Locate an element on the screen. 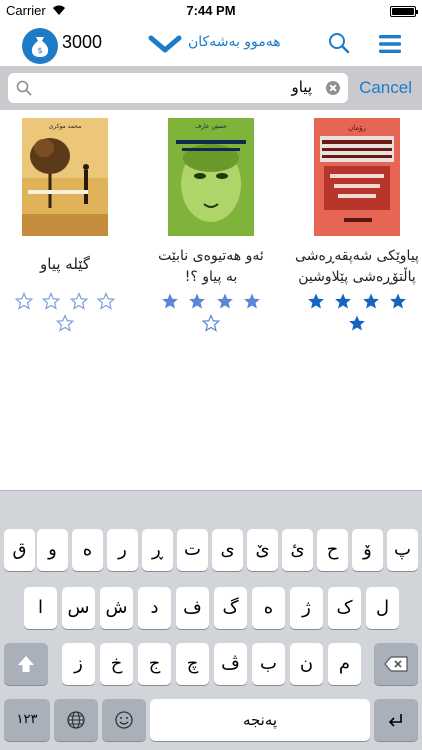 The image size is (422, 750). clock: 7:44 PM is located at coordinates (211, 10).